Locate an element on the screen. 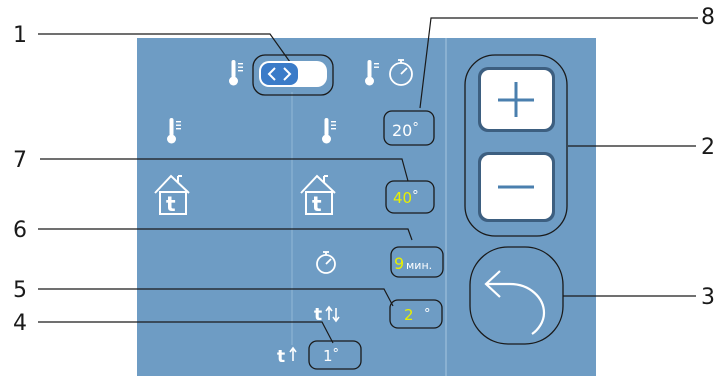  hysteresis-updown-unit: ° is located at coordinates (427, 314).